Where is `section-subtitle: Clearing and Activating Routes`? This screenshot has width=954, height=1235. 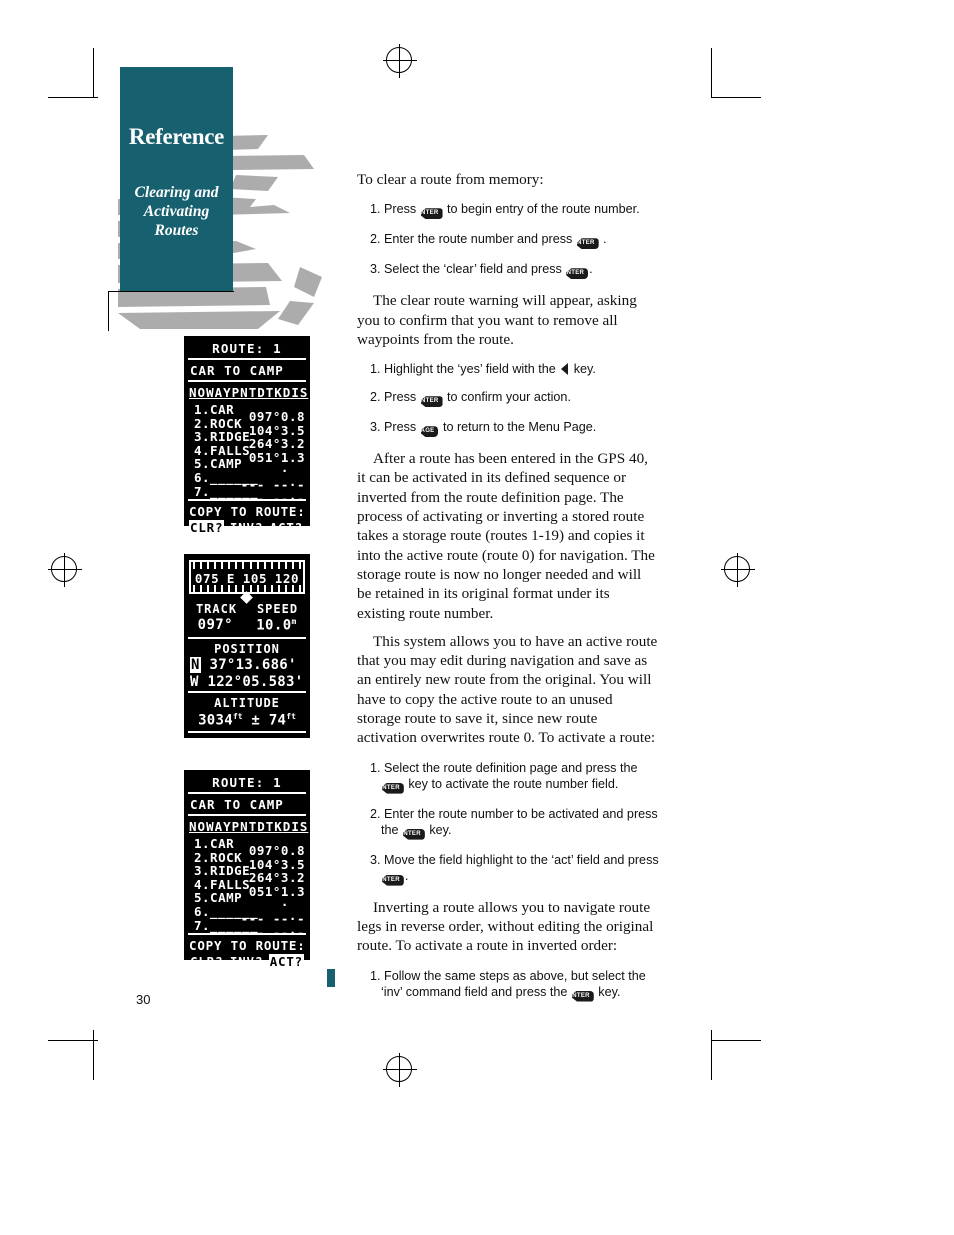 section-subtitle: Clearing and Activating Routes is located at coordinates (176, 211).